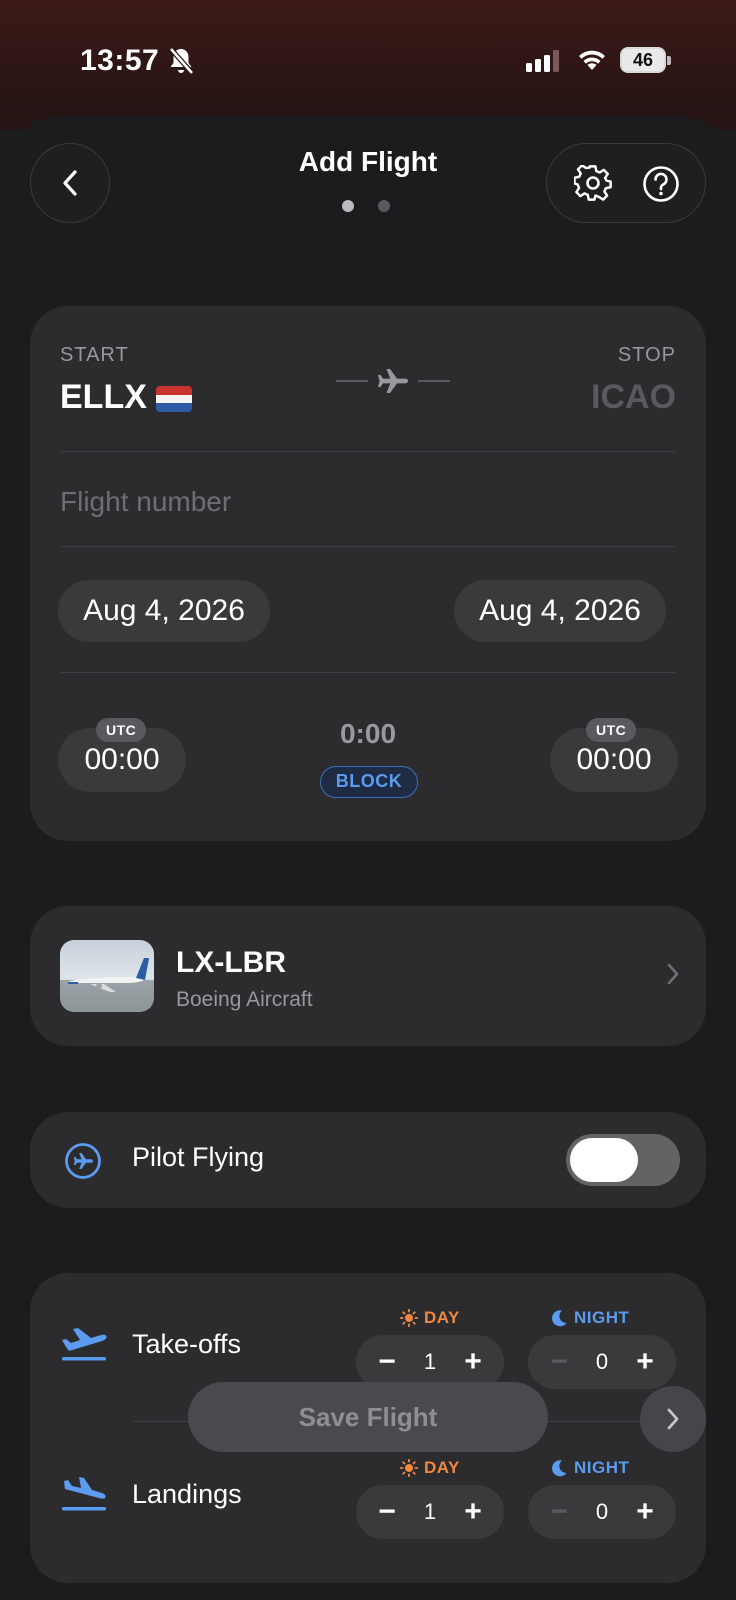 Image resolution: width=736 pixels, height=1600 pixels. What do you see at coordinates (83, 1163) in the screenshot?
I see `airplane-circle-icon` at bounding box center [83, 1163].